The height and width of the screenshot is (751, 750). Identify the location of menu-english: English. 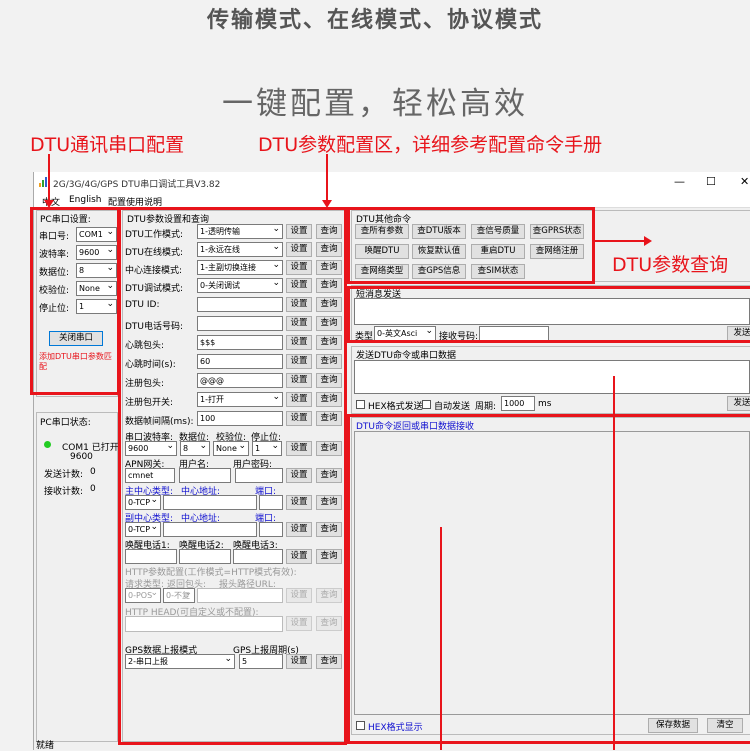
(85, 200).